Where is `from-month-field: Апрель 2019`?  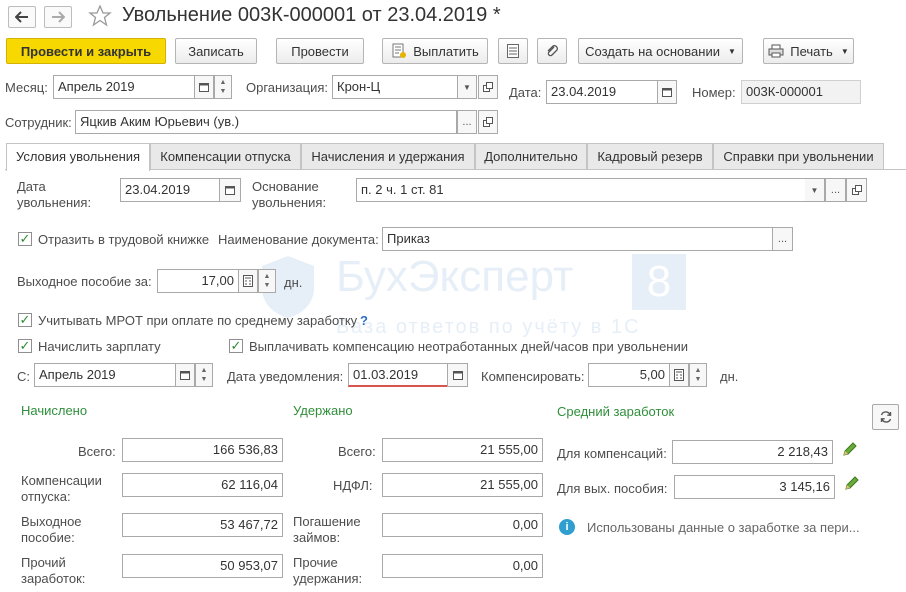 from-month-field: Апрель 2019 is located at coordinates (105, 375).